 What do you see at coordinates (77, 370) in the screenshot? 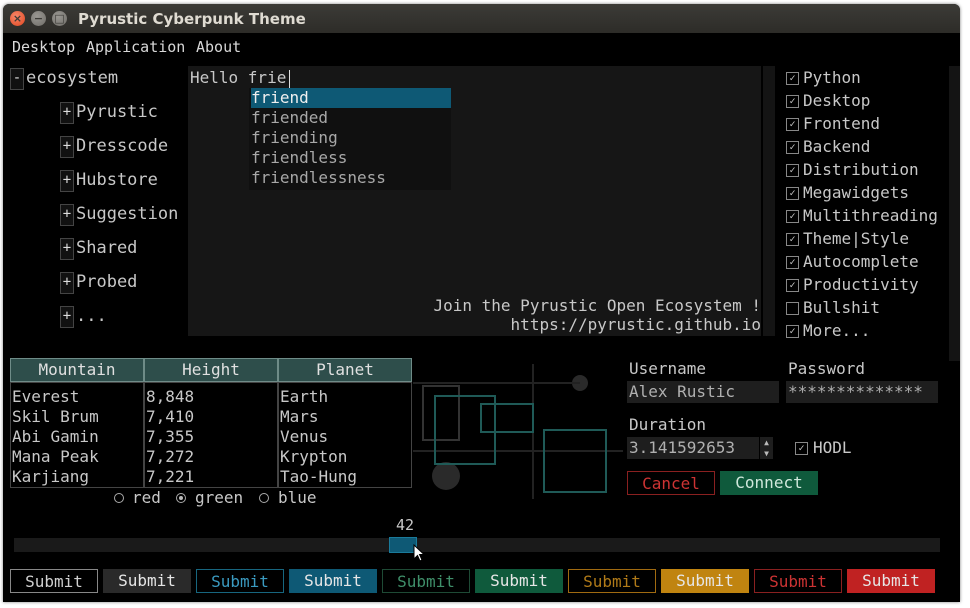
I see `column-header-mountain: Mountain` at bounding box center [77, 370].